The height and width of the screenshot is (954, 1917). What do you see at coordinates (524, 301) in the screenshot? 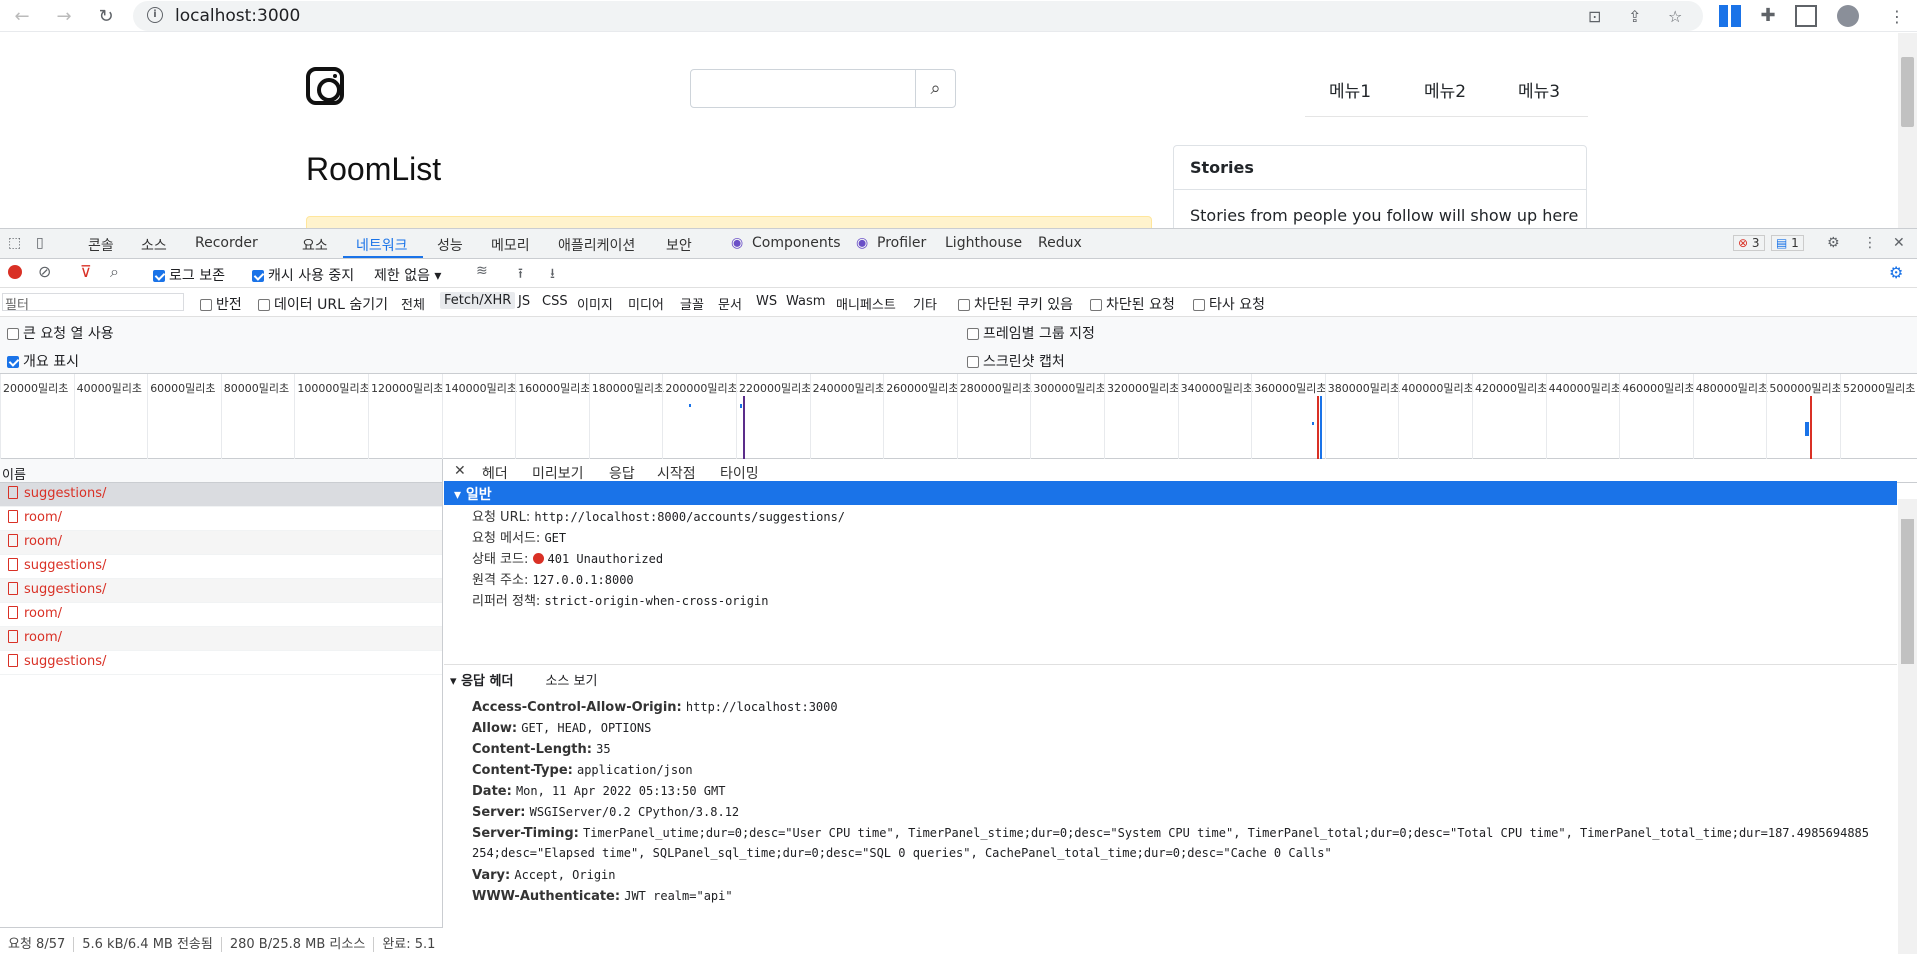
I see `filter-js: JS` at bounding box center [524, 301].